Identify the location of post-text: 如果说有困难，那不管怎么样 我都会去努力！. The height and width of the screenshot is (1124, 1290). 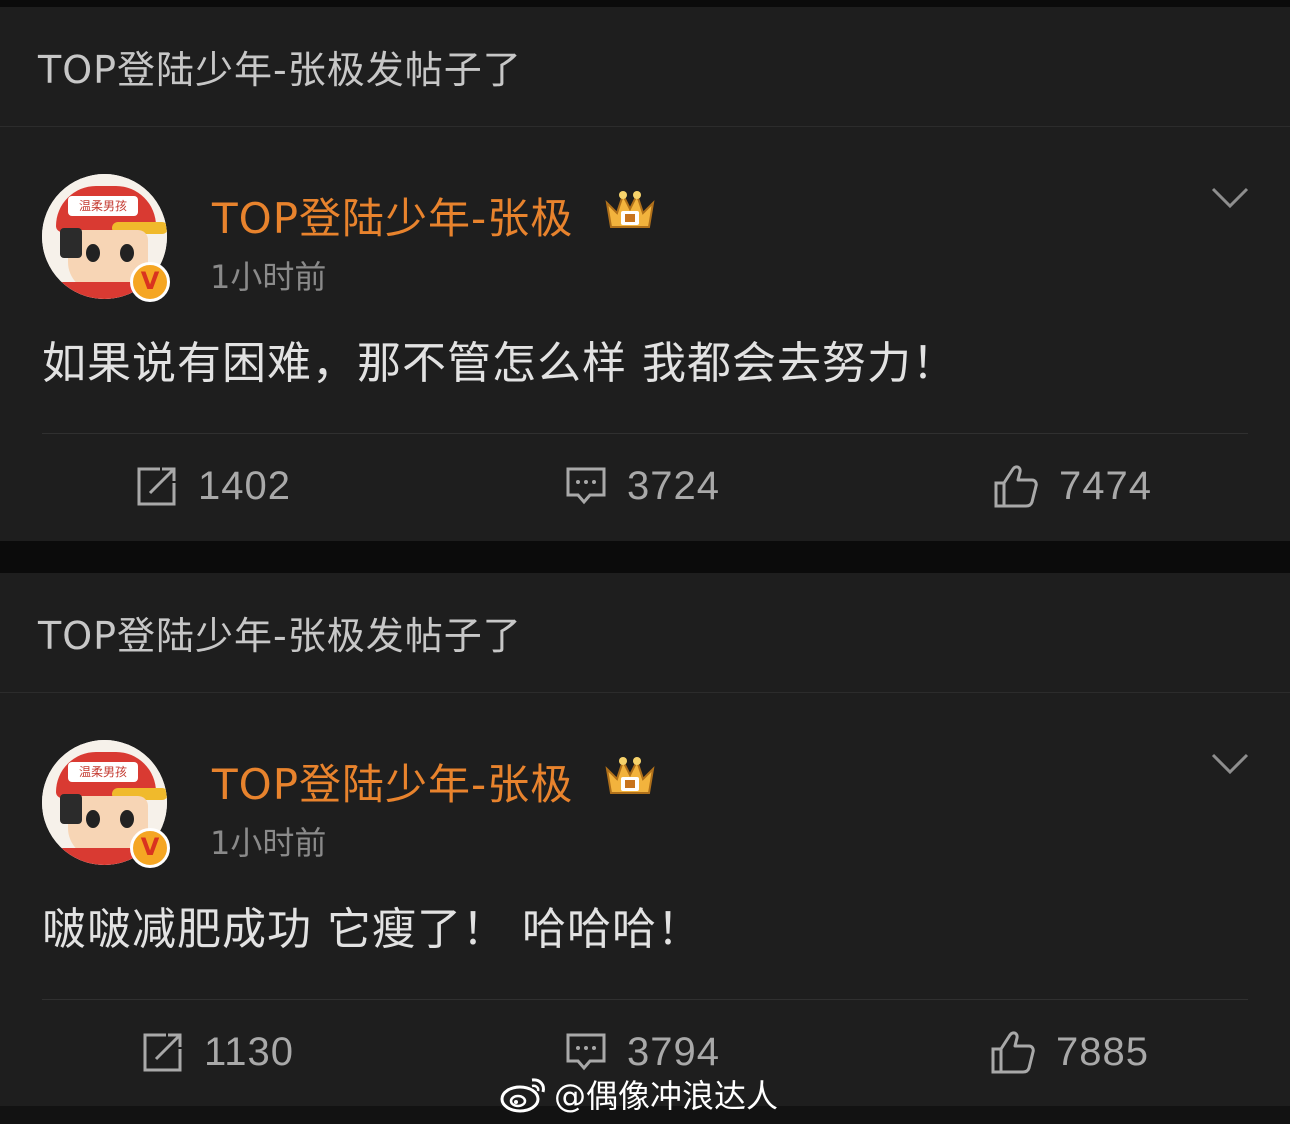
(499, 363).